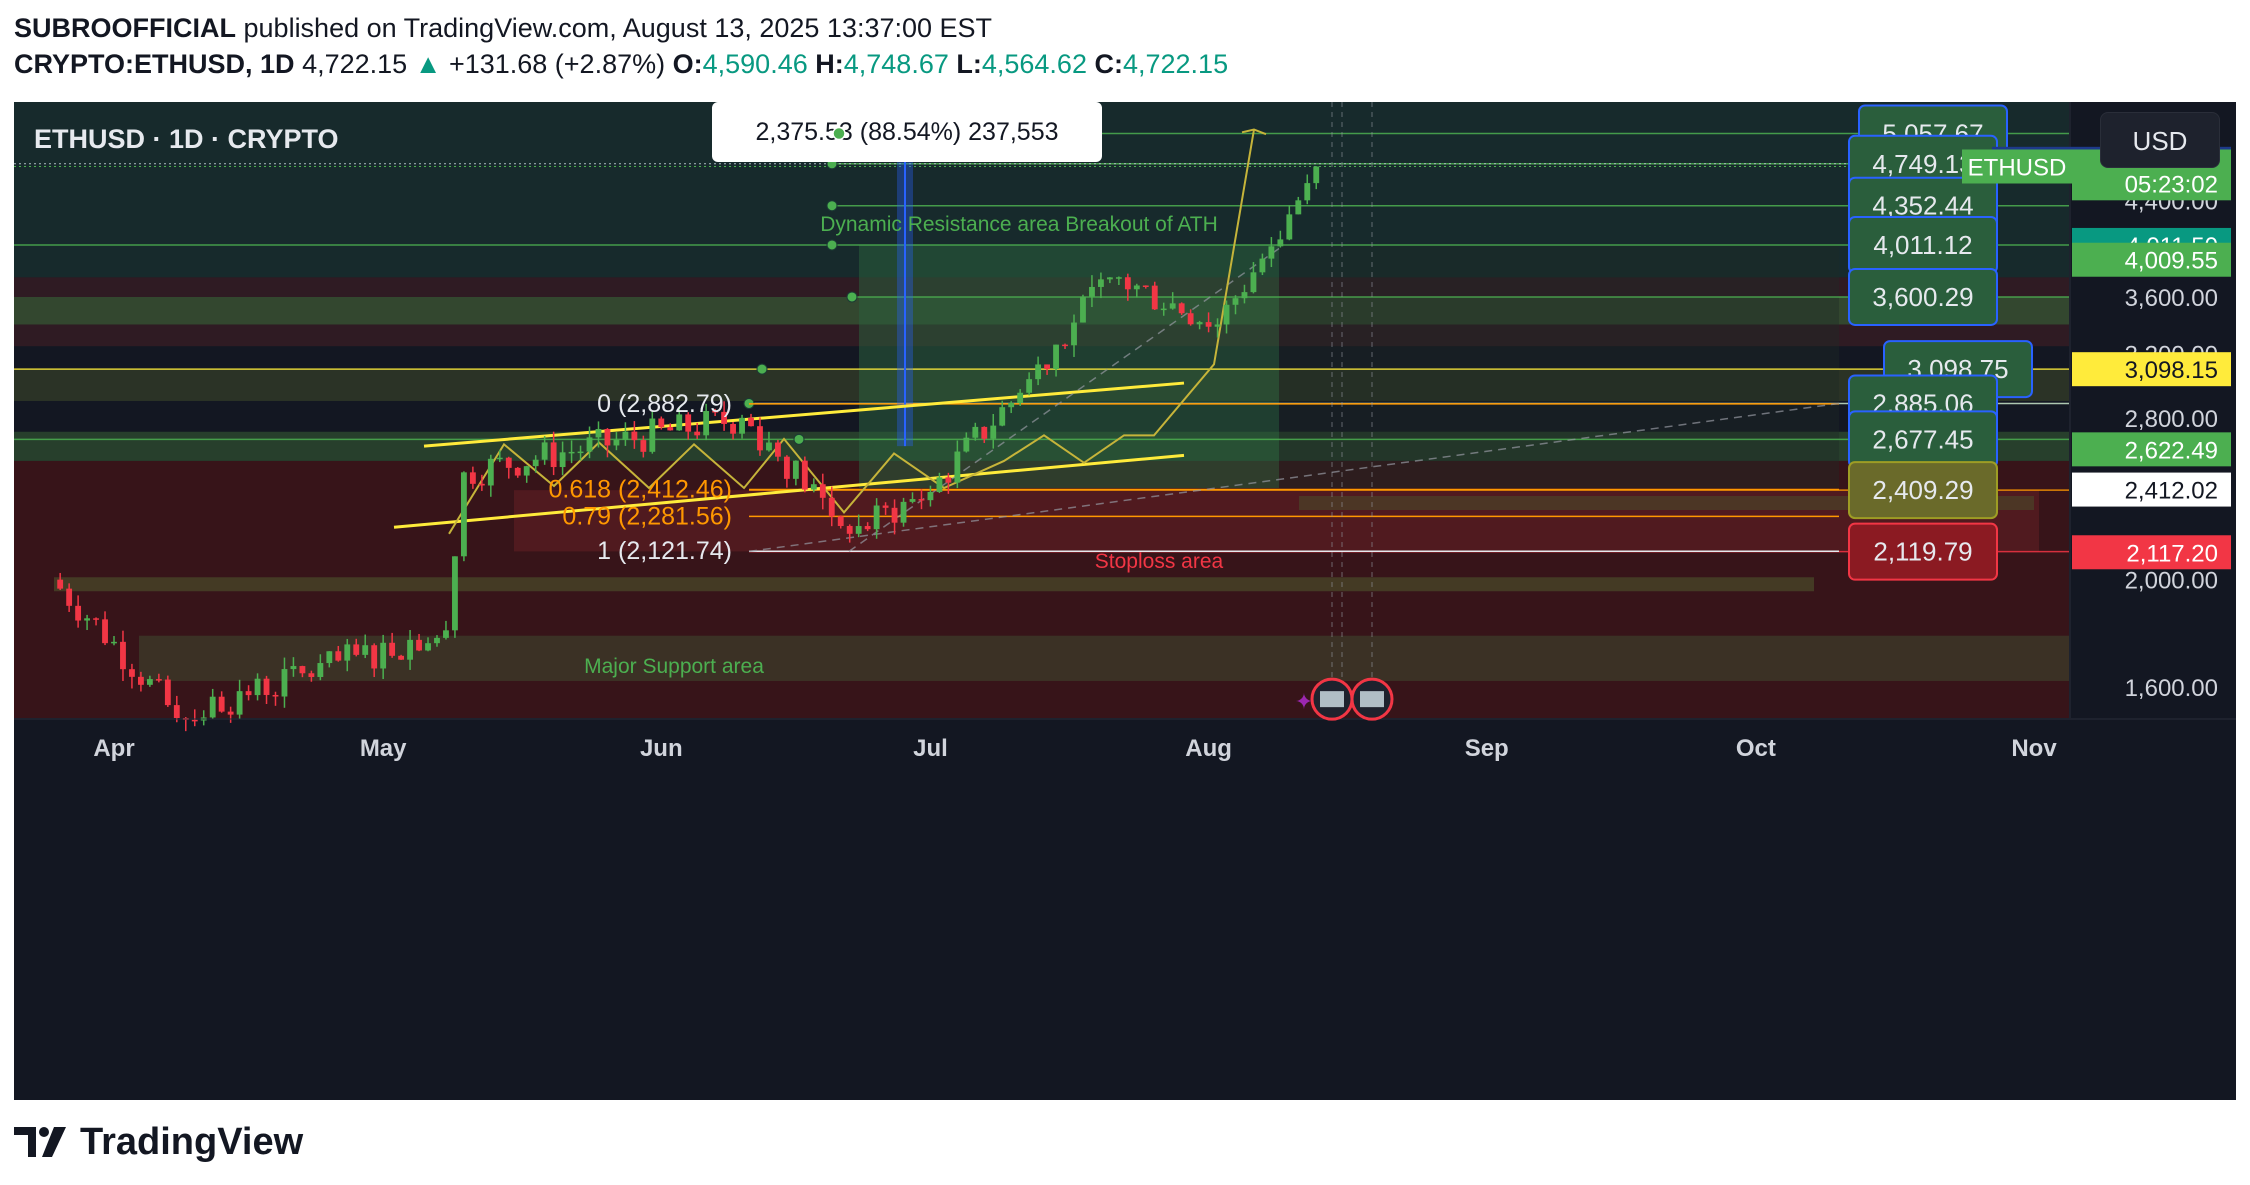 The width and height of the screenshot is (2250, 1185). Describe the element at coordinates (557, 64) in the screenshot. I see `price-change: +131.68 (+2.87%)` at that location.